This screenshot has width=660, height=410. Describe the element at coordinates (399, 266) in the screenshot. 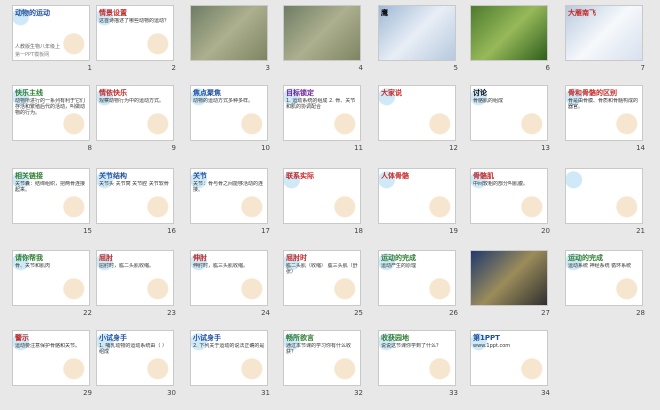

I see `slide-body-text: 运动产生的原理` at that location.